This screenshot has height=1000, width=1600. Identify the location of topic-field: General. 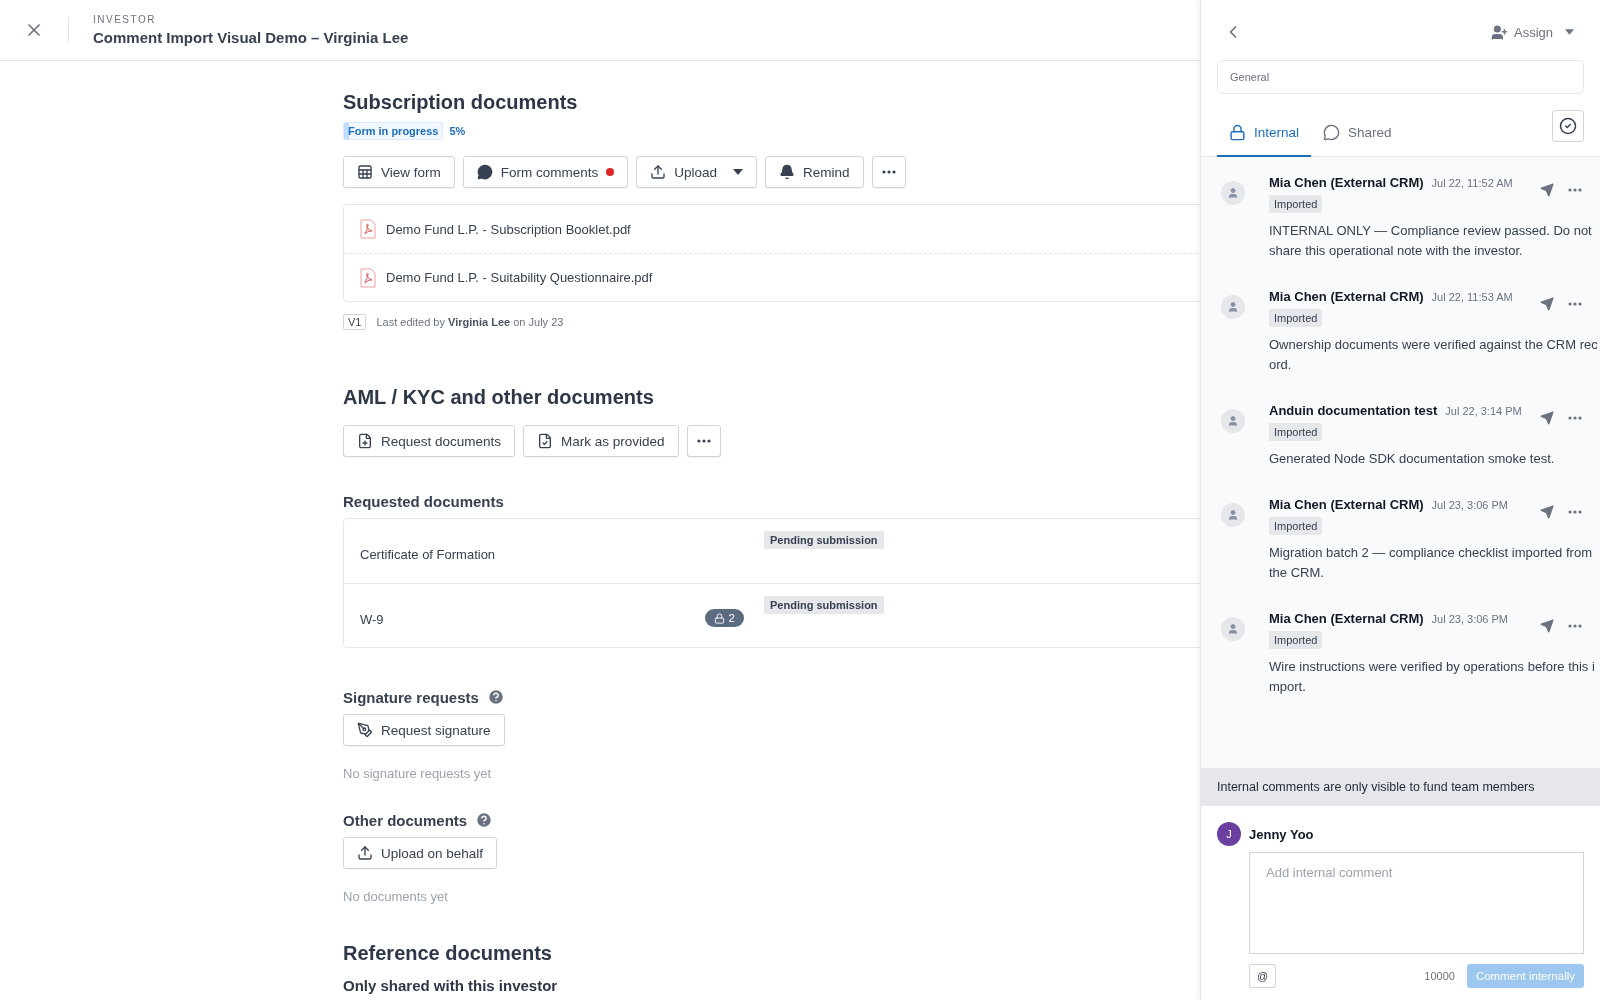
(1400, 77).